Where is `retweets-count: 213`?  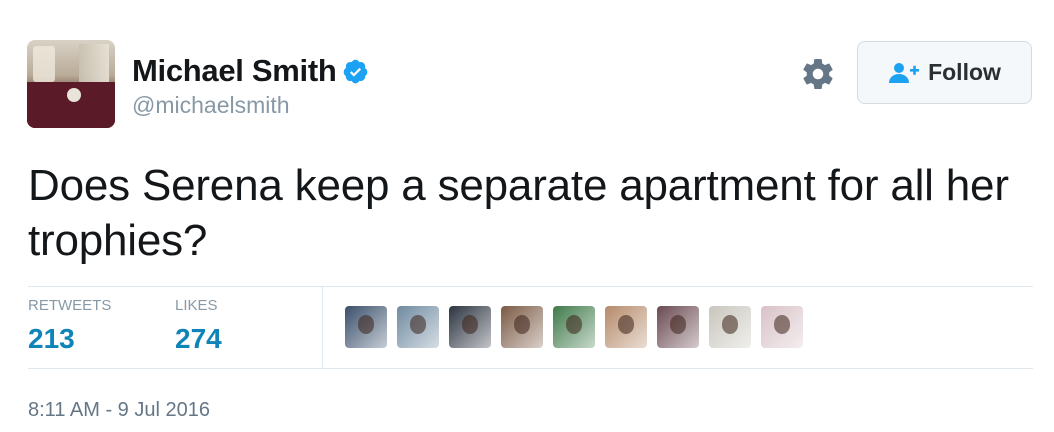 retweets-count: 213 is located at coordinates (51, 338).